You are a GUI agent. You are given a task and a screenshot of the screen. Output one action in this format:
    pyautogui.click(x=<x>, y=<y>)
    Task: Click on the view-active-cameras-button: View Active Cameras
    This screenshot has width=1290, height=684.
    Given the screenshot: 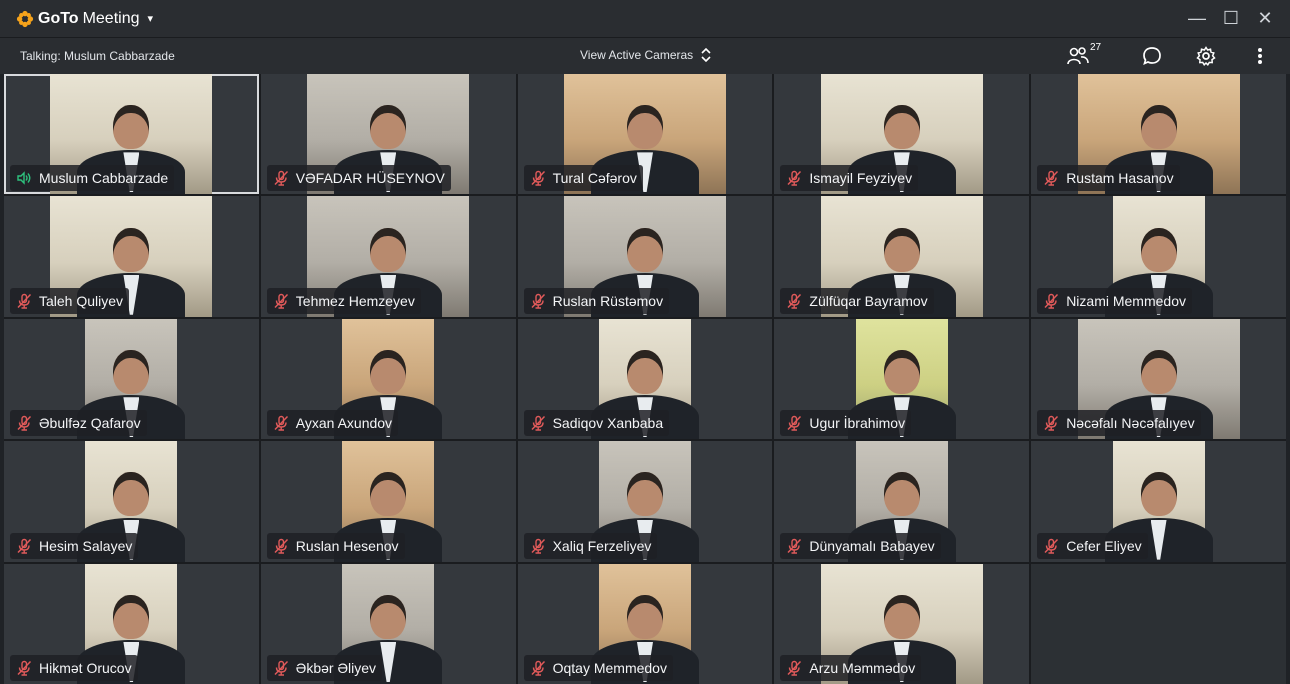 What is the action you would take?
    pyautogui.click(x=645, y=55)
    